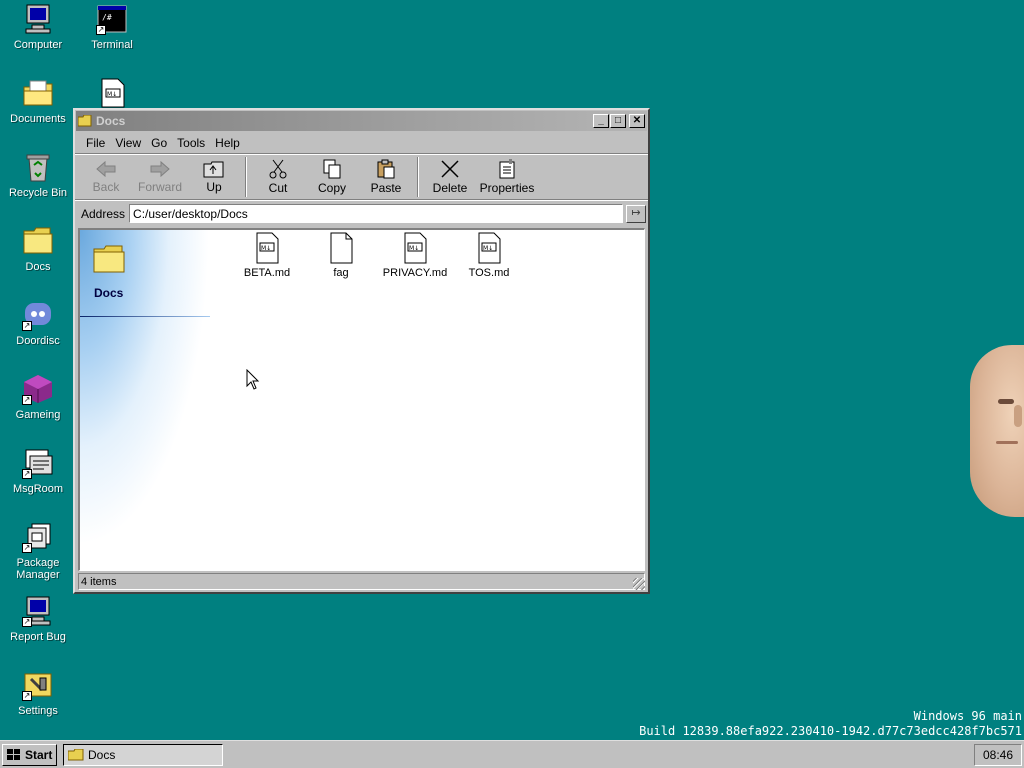 The width and height of the screenshot is (1024, 768). I want to click on properties-label: Properties, so click(507, 188).